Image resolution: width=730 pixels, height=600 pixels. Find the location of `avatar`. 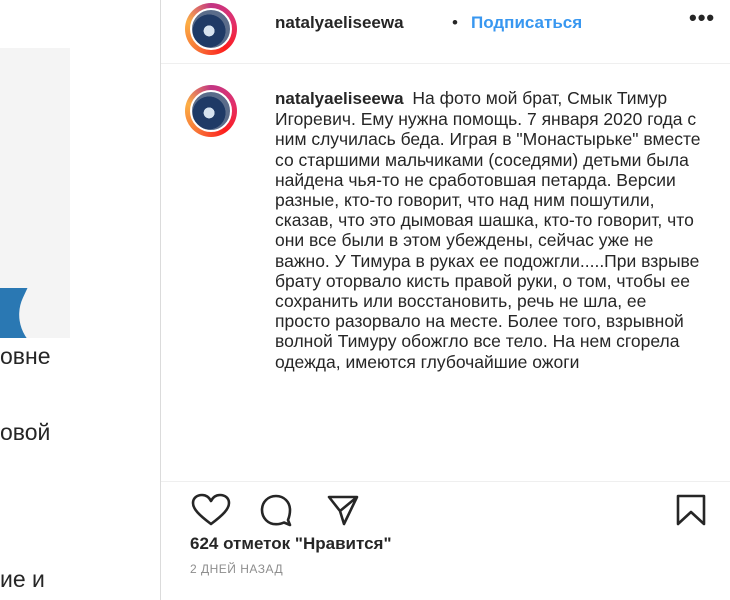

avatar is located at coordinates (211, 29).